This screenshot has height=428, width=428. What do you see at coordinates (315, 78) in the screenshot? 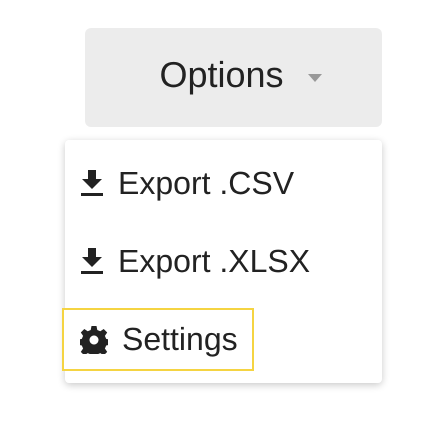
I see `caret-icon` at bounding box center [315, 78].